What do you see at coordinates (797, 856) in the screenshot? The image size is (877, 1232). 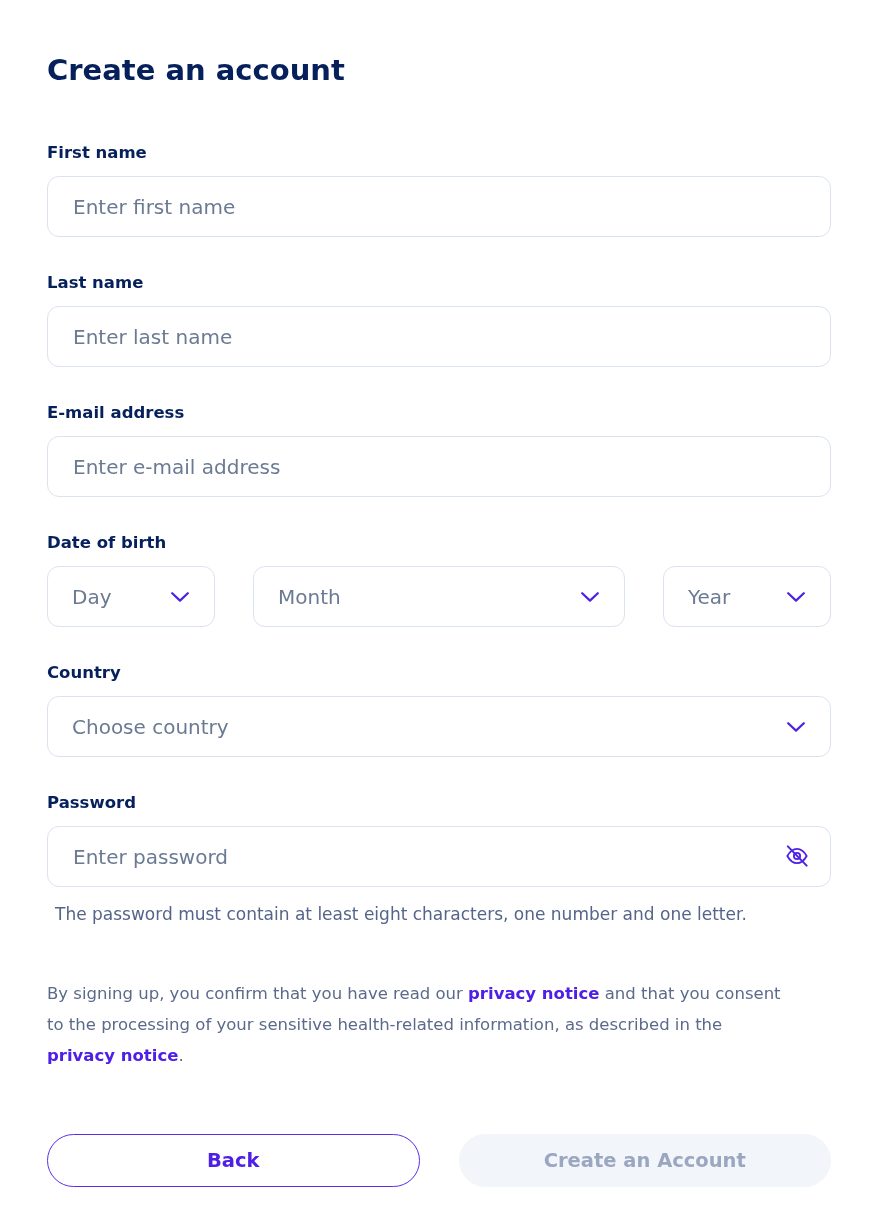 I see `eye-slash-icon` at bounding box center [797, 856].